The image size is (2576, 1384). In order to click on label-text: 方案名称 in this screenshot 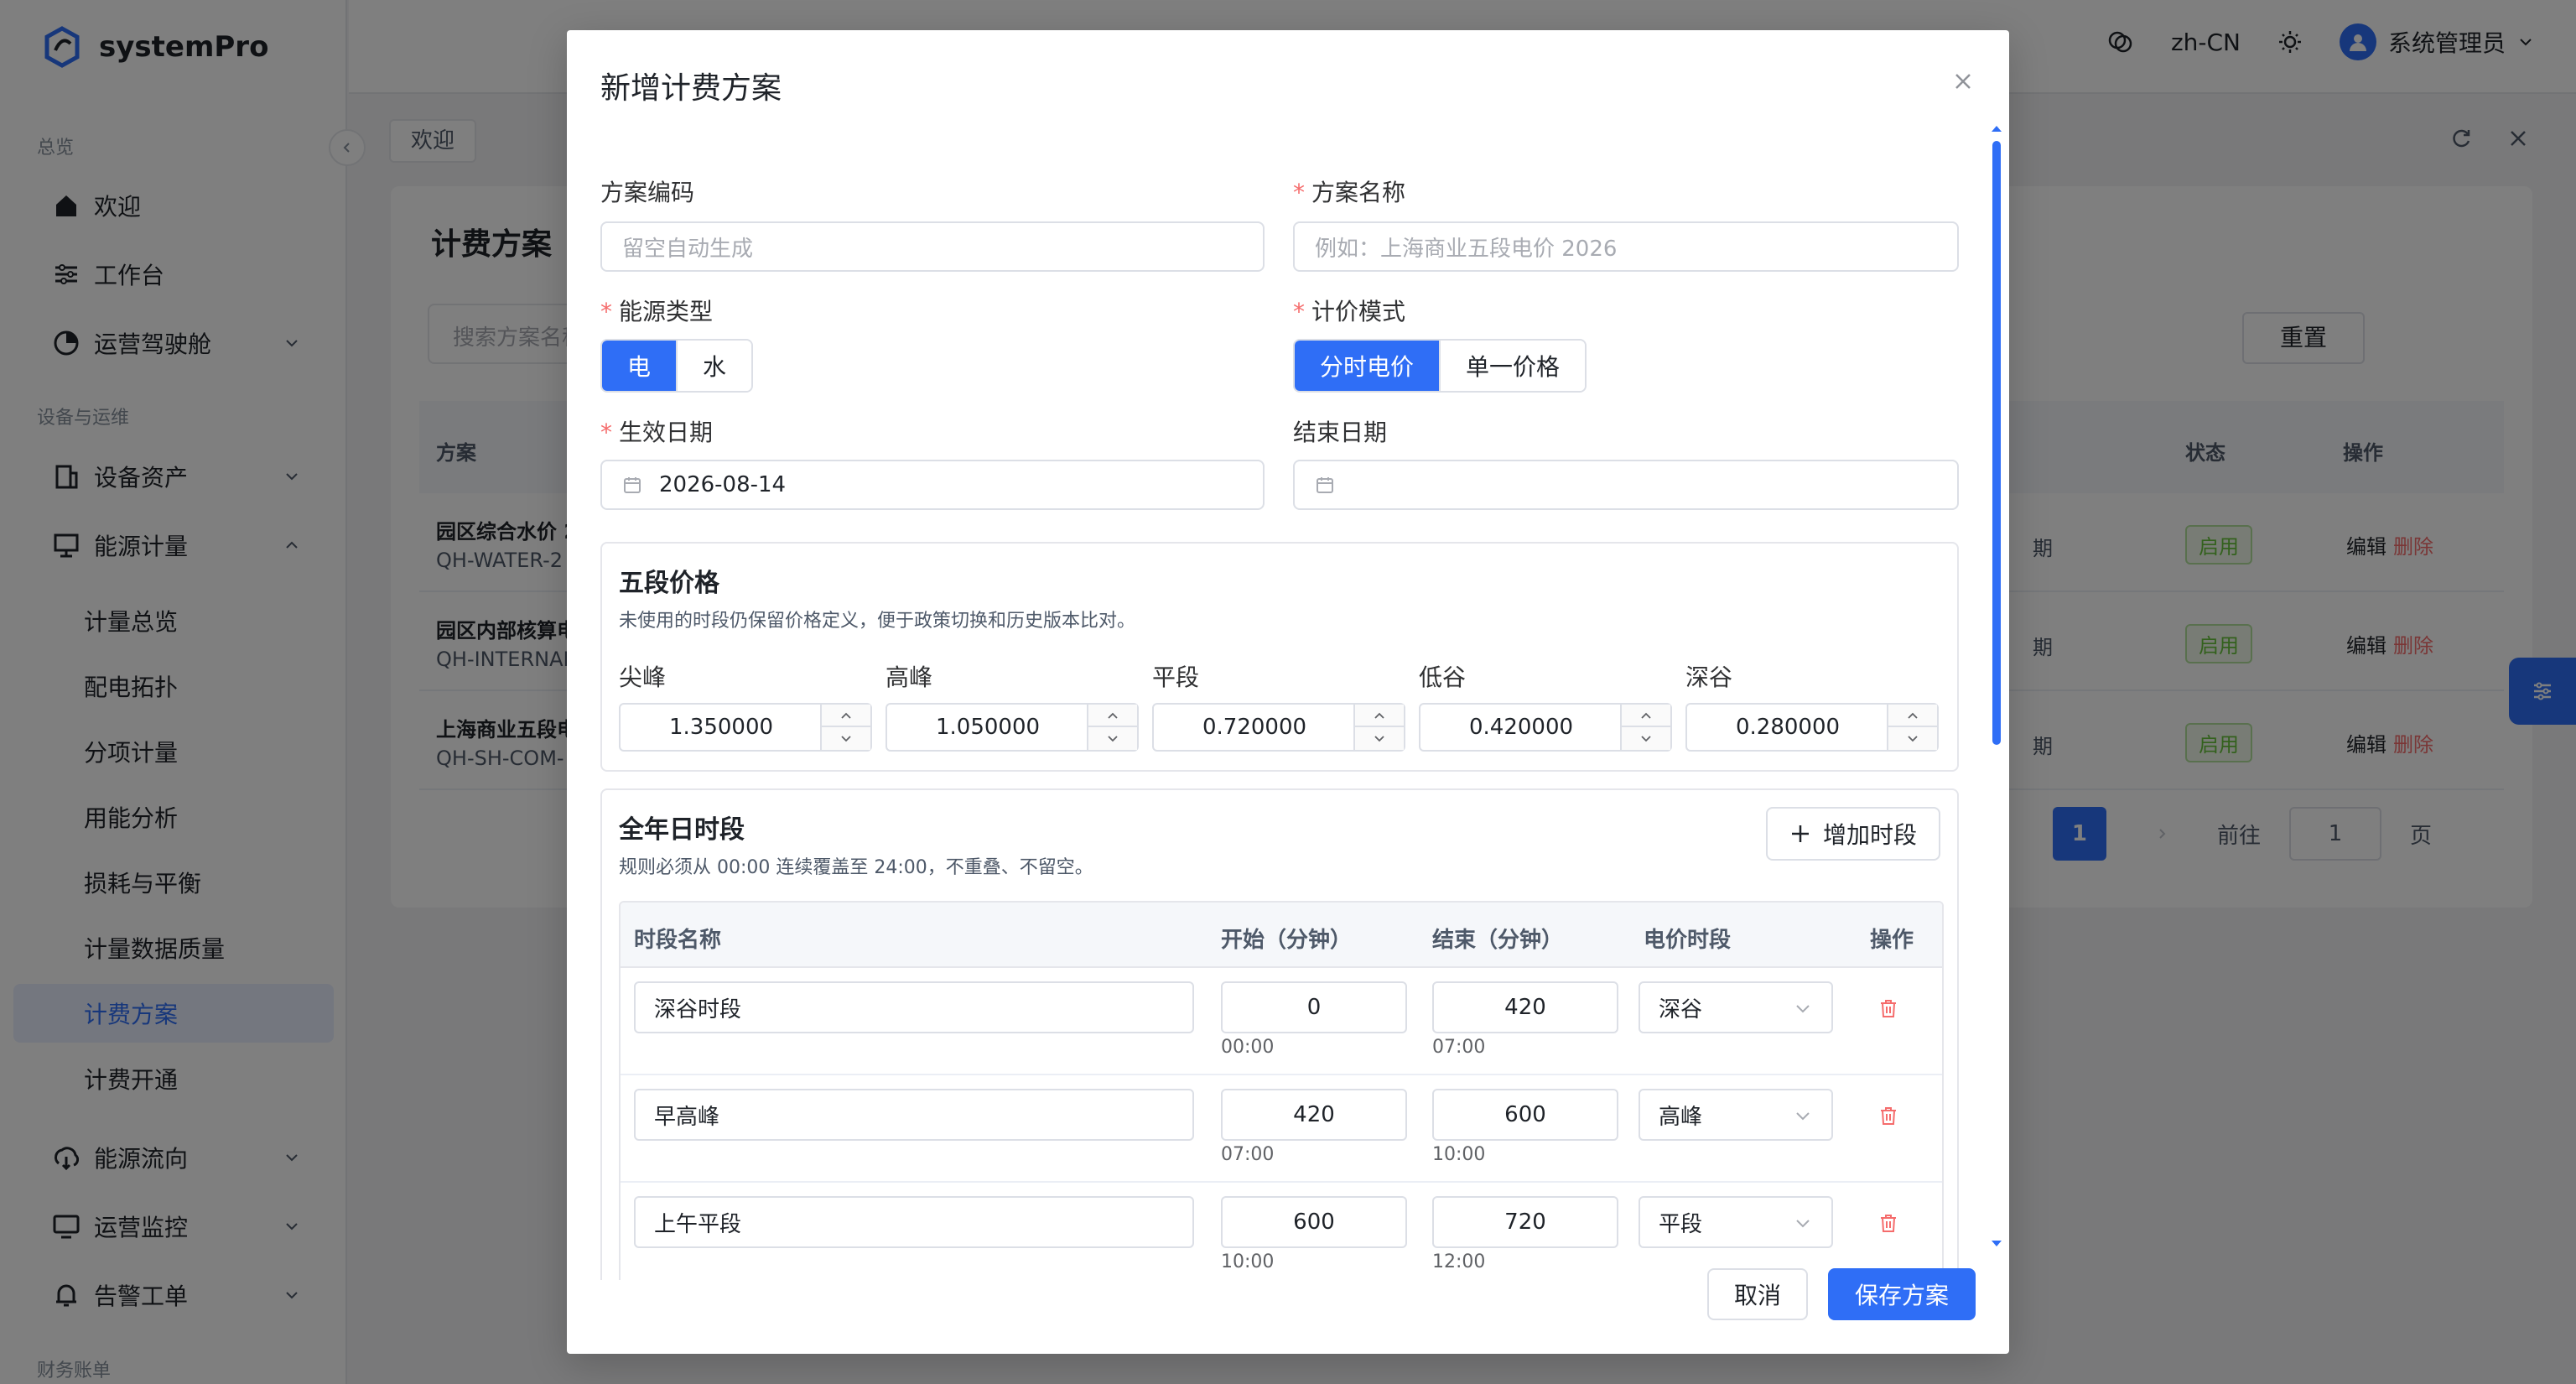, I will do `click(1358, 192)`.